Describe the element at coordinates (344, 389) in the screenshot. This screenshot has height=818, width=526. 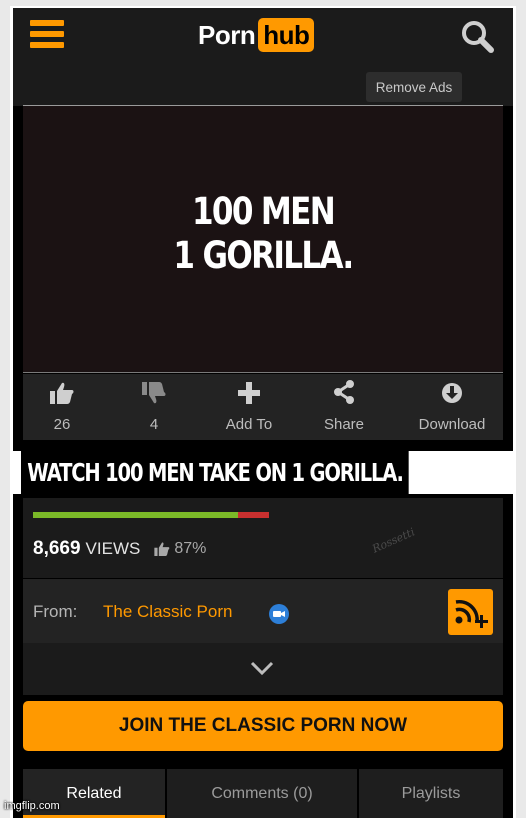
I see `share-icon` at that location.